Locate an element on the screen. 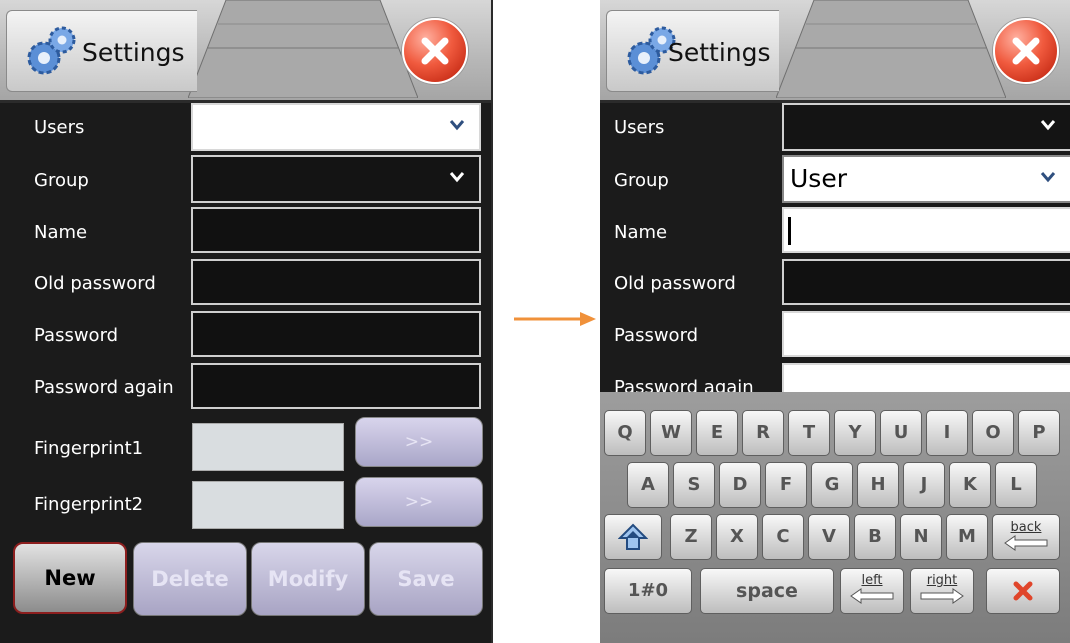 The height and width of the screenshot is (643, 1070). key-f: F is located at coordinates (786, 485).